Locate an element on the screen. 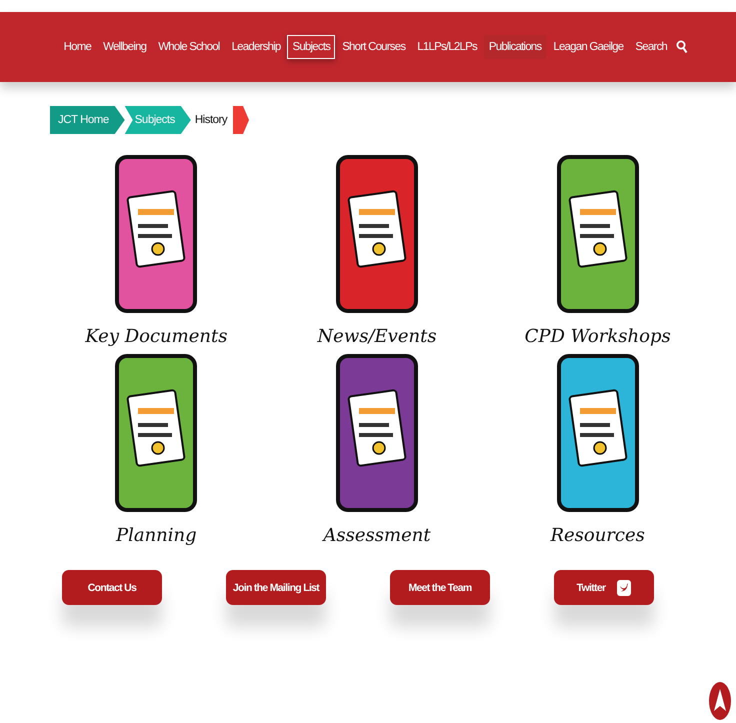 The height and width of the screenshot is (723, 736). footer-button: Join the Mailing List is located at coordinates (276, 587).